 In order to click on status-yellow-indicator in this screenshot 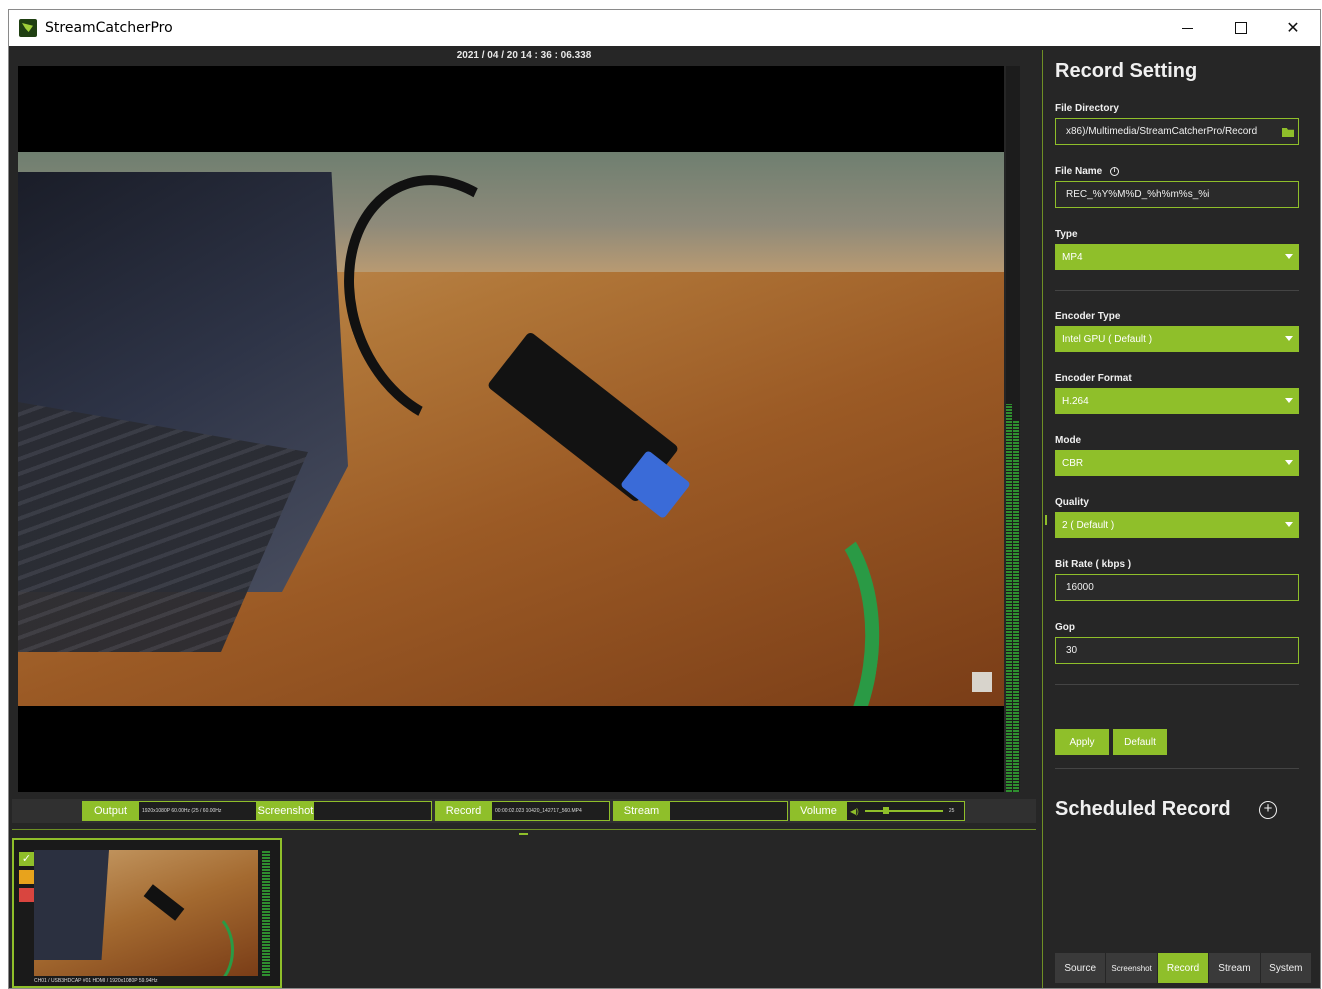, I will do `click(26, 877)`.